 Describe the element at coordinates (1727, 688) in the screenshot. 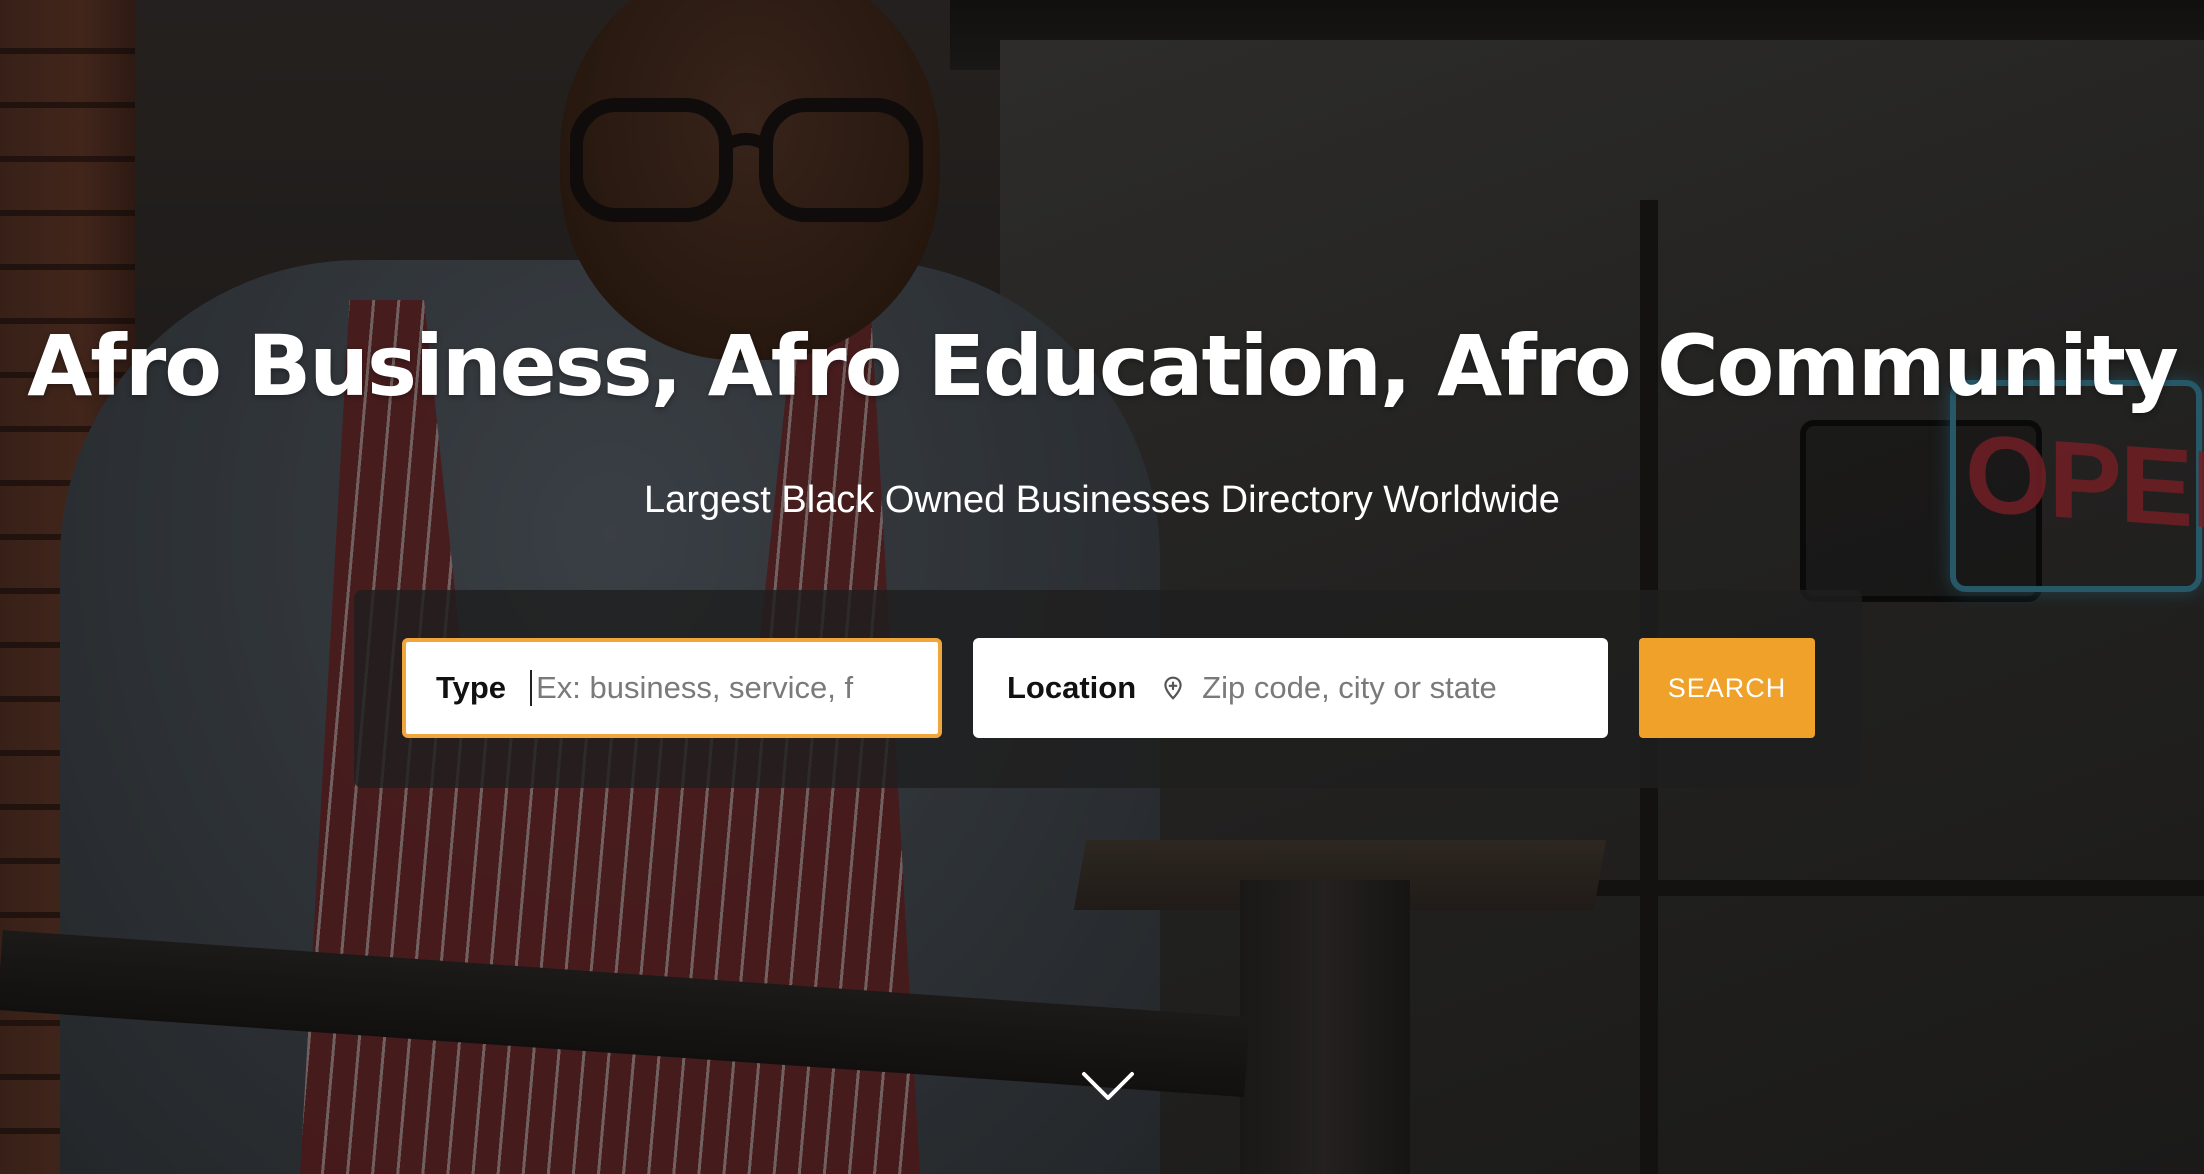

I see `search-button: SEARCH` at that location.